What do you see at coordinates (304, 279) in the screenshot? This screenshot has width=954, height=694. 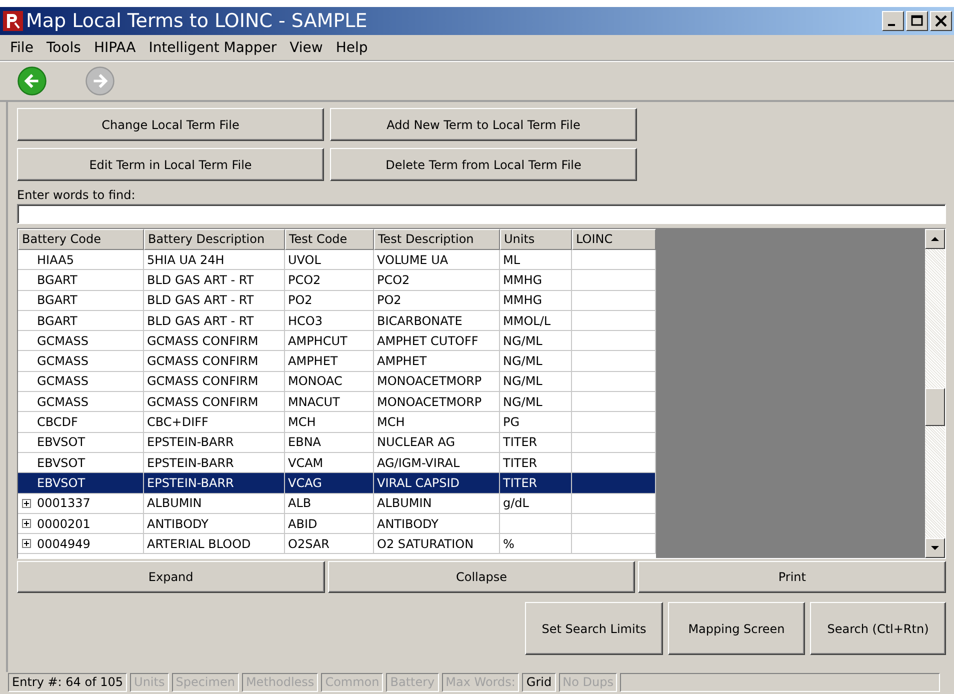 I see `table-cell: PCO2` at bounding box center [304, 279].